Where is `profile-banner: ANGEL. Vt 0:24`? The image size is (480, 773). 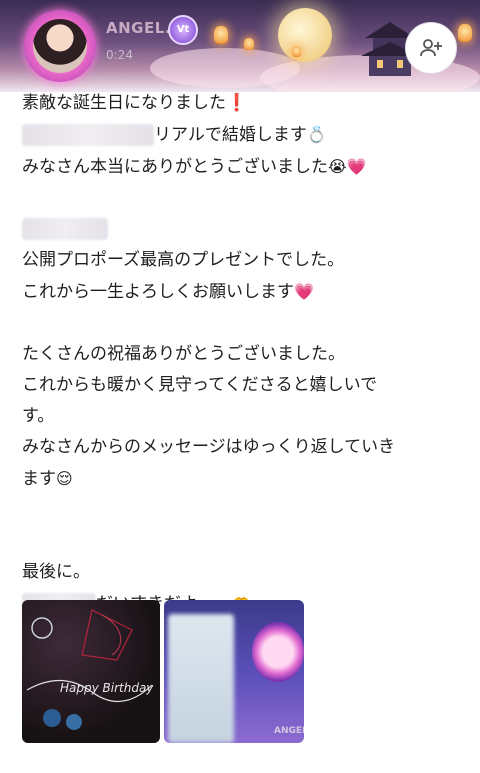 profile-banner: ANGEL. Vt 0:24 is located at coordinates (240, 46).